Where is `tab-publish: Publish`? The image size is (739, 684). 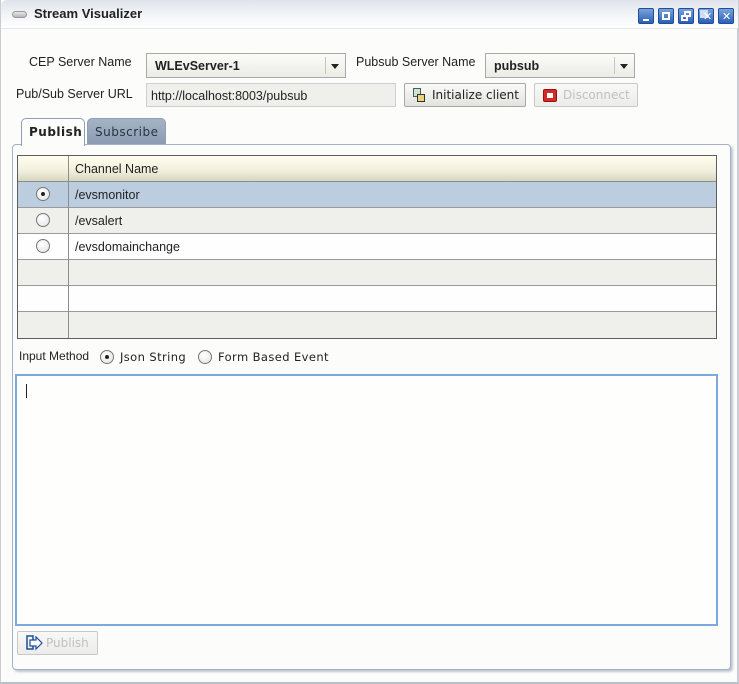 tab-publish: Publish is located at coordinates (53, 132).